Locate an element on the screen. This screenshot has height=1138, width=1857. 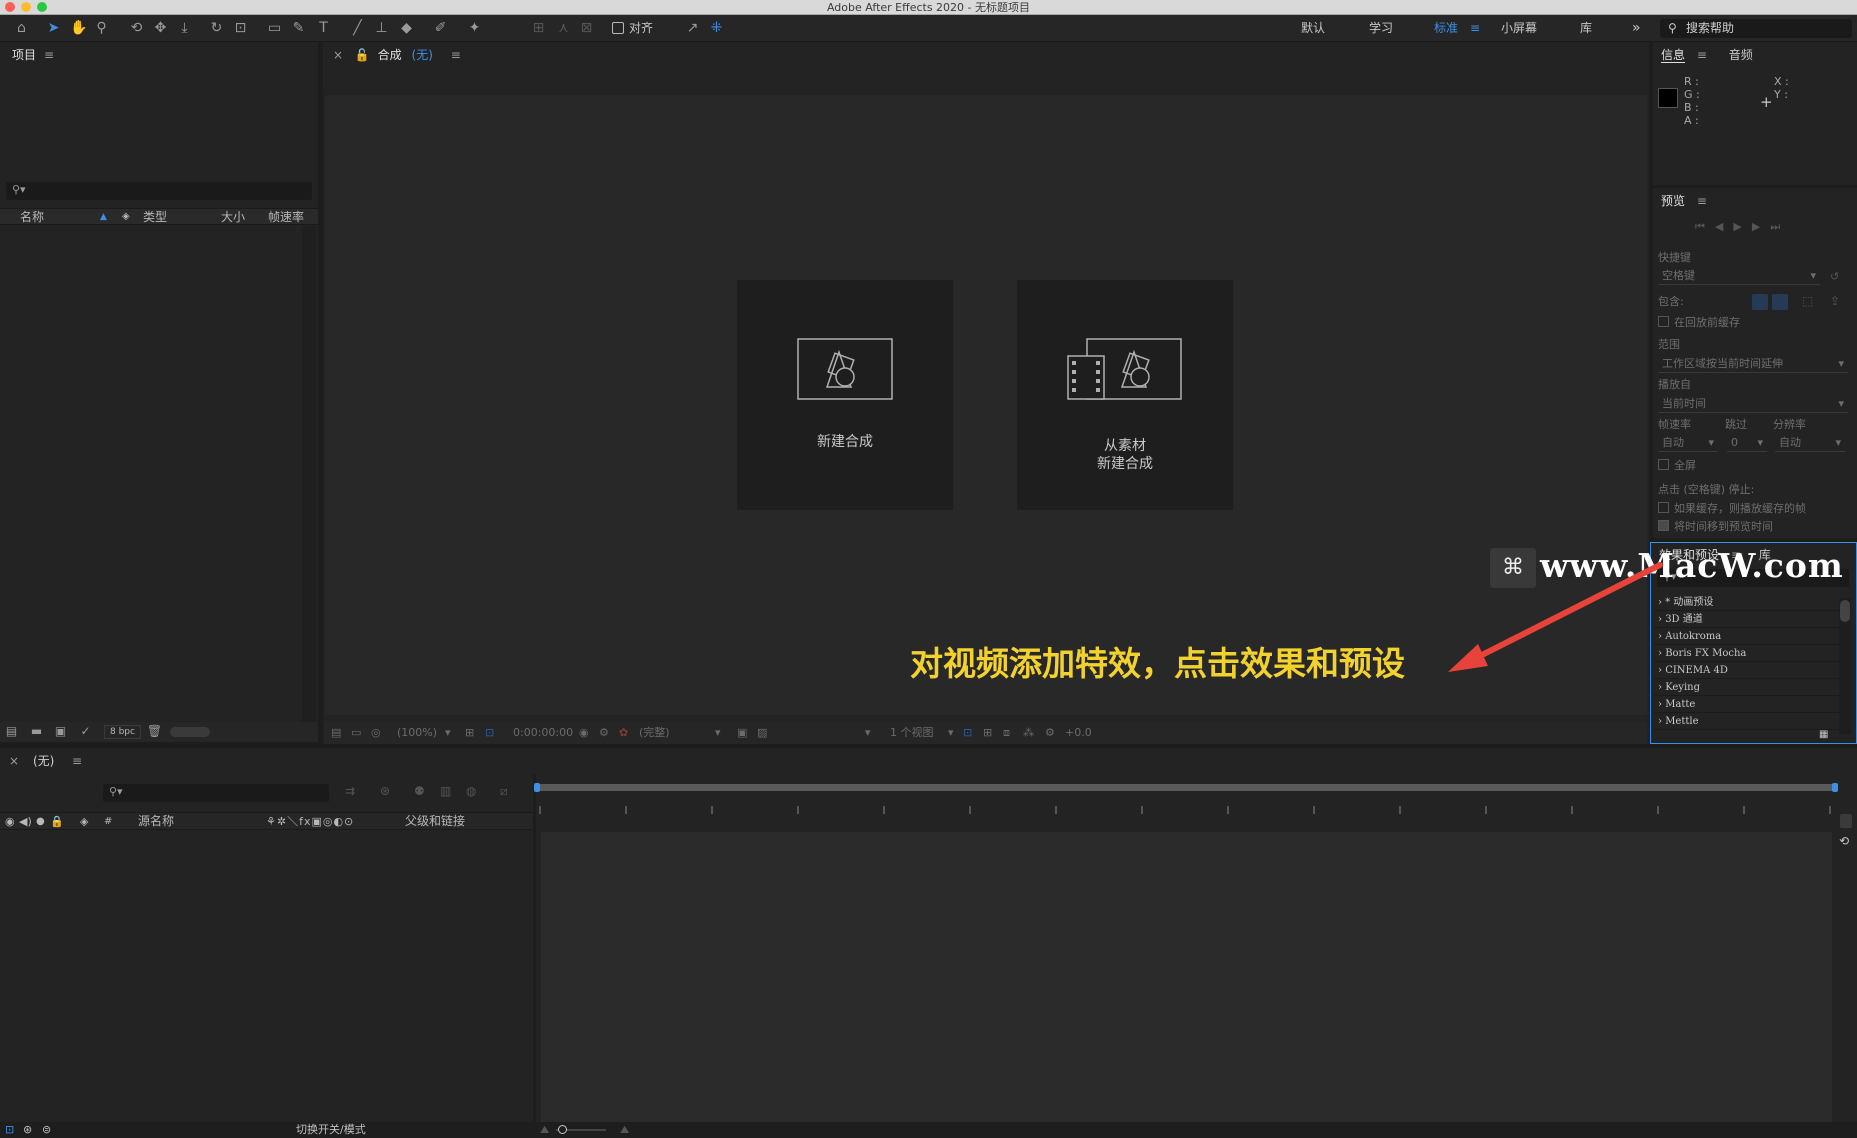
comp-mini-flowchart-icon: ⇉ is located at coordinates (350, 791).